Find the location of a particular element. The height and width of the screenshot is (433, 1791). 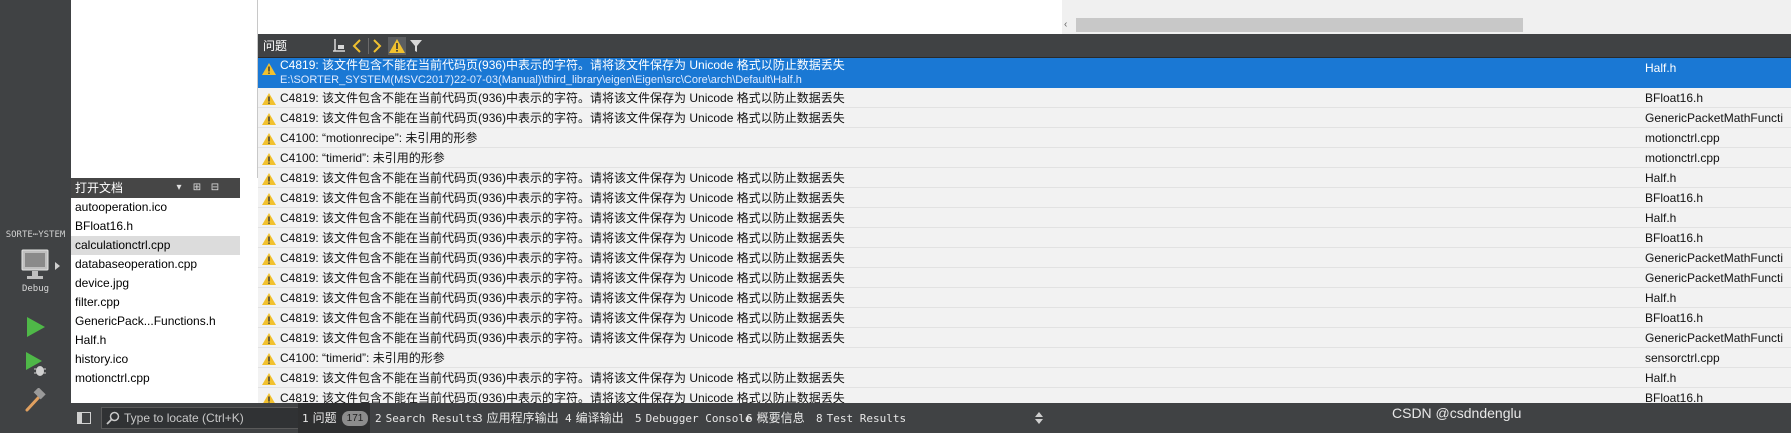

tab-number: 1 is located at coordinates (305, 418).